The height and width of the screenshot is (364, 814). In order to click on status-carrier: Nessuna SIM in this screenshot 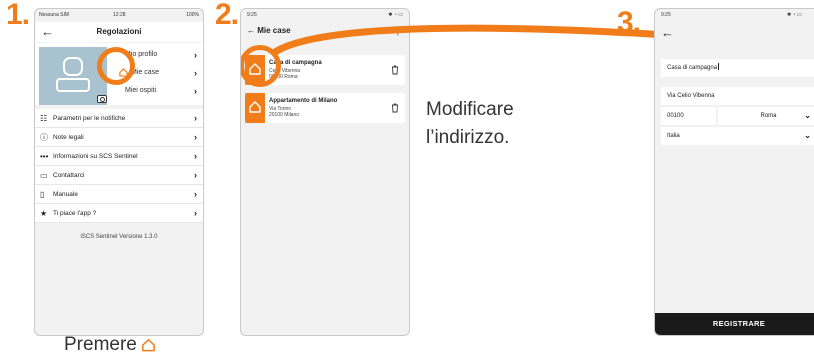, I will do `click(54, 15)`.